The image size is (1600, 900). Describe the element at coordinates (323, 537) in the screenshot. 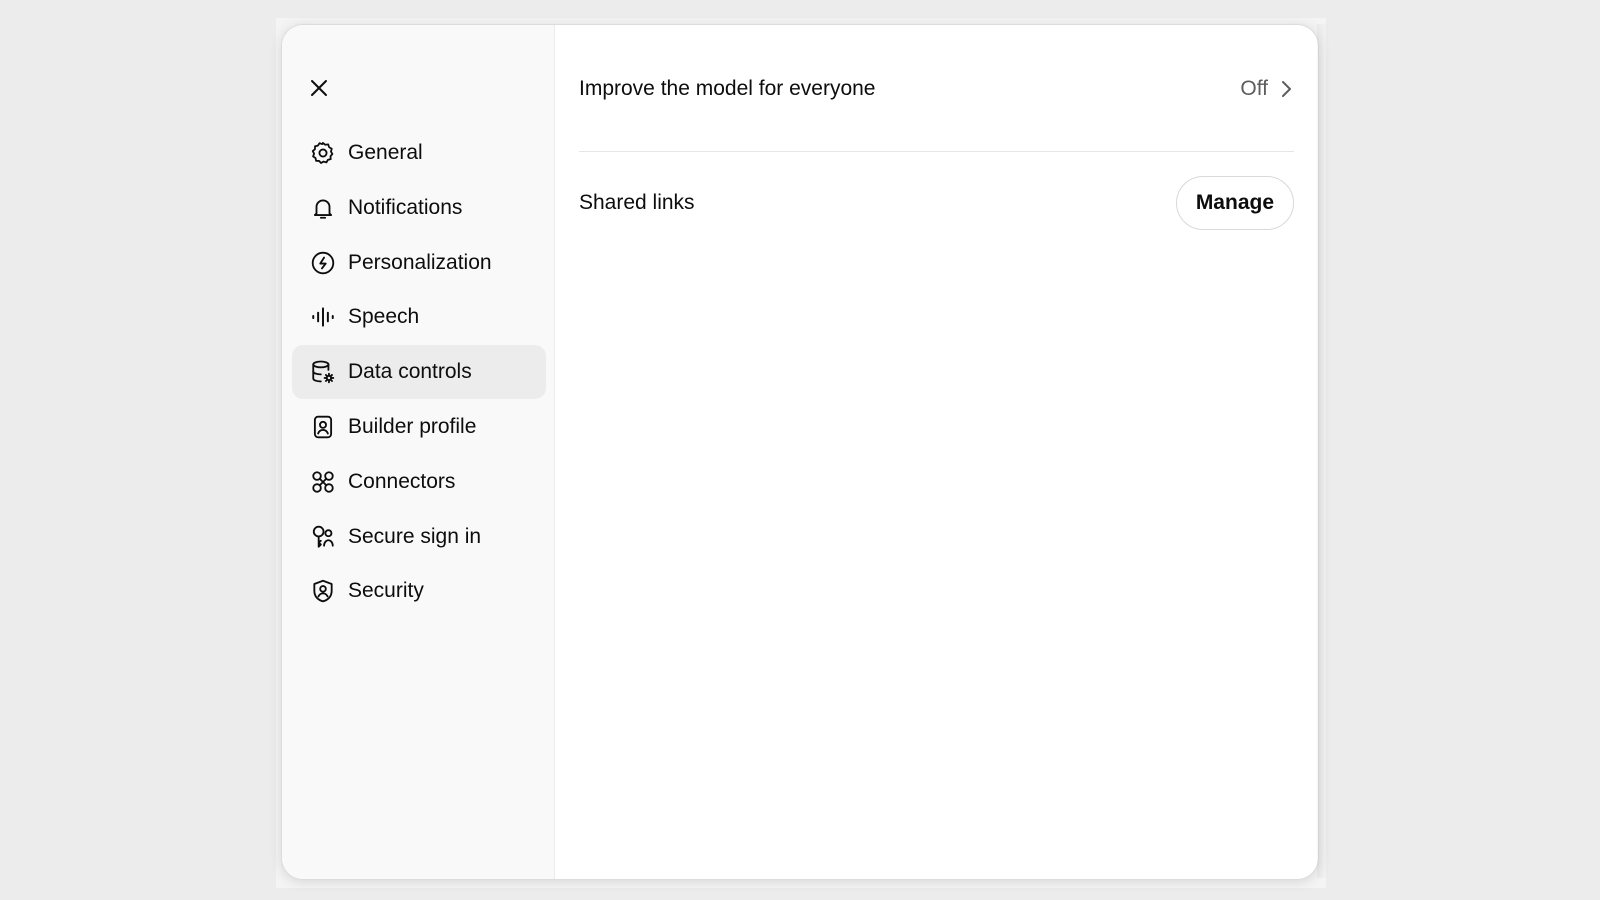

I see `key-user-icon` at that location.